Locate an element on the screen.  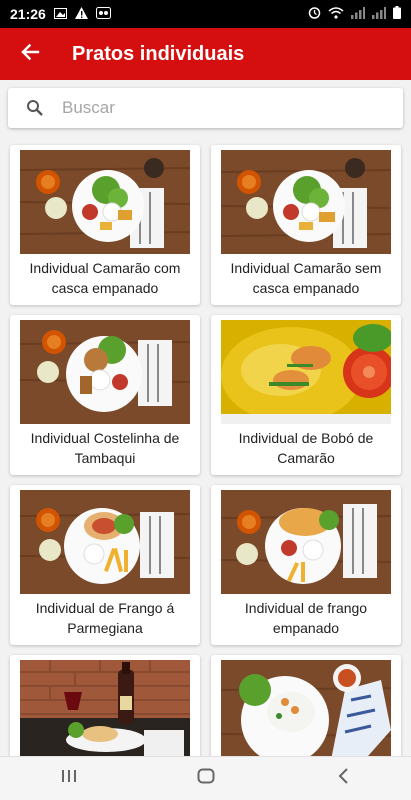
dish-card: Individual Costelinha de Tambaqui is located at coordinates (105, 395).